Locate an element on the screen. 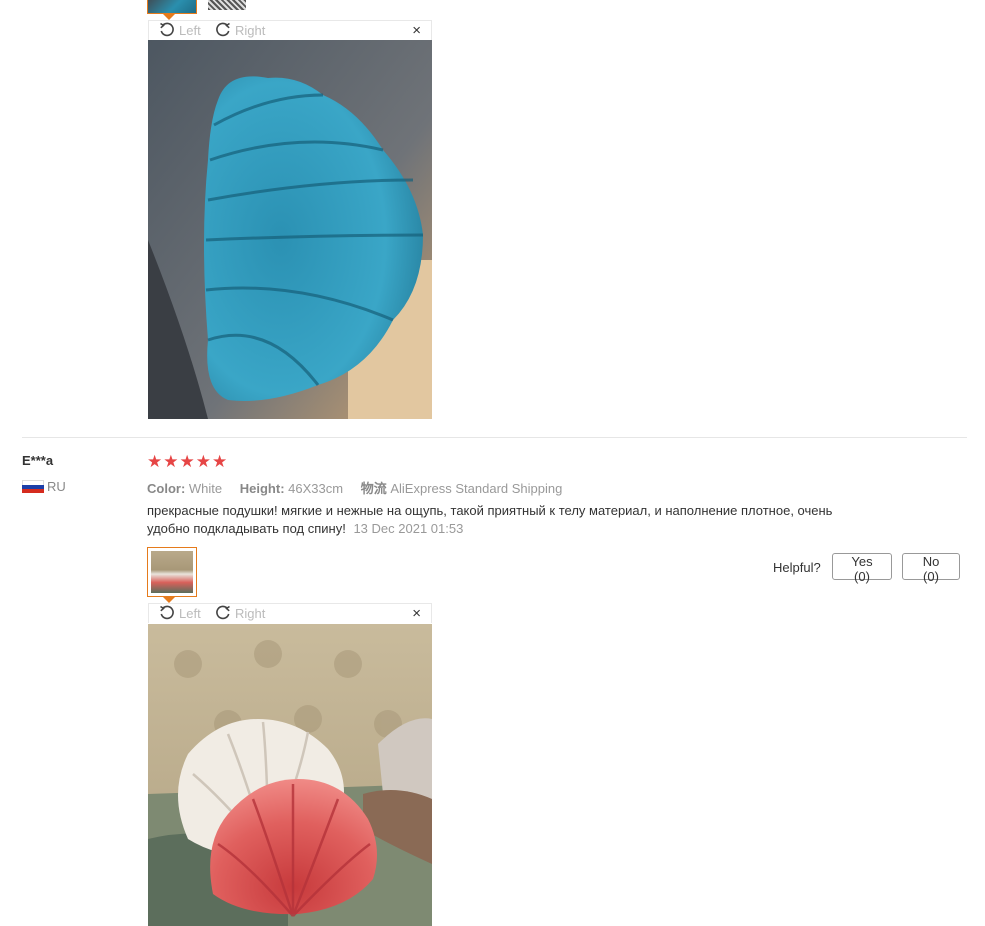 This screenshot has height=926, width=985. helpful-label: Helpful? is located at coordinates (797, 567).